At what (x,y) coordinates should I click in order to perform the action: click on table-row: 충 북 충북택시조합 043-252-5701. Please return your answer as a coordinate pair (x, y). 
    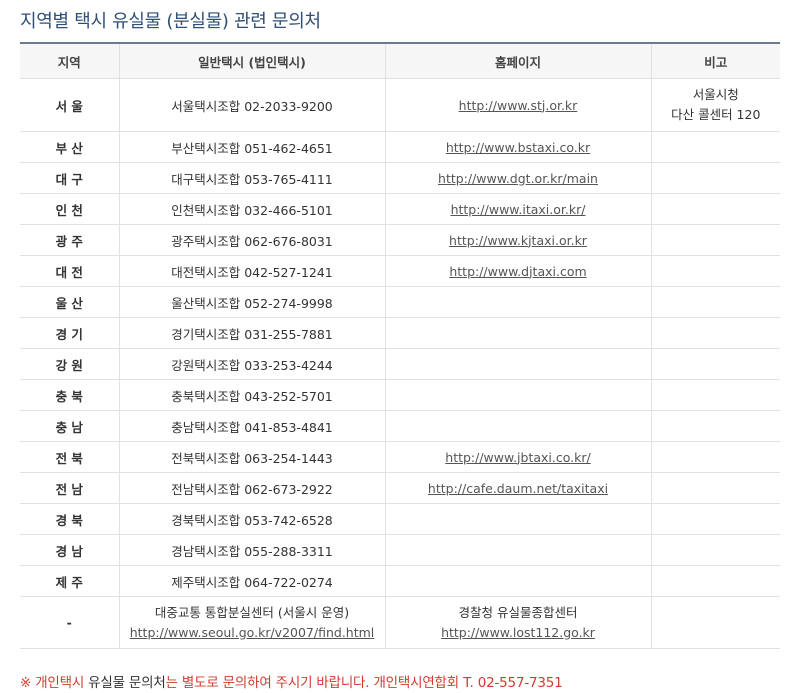
    Looking at the image, I should click on (400, 395).